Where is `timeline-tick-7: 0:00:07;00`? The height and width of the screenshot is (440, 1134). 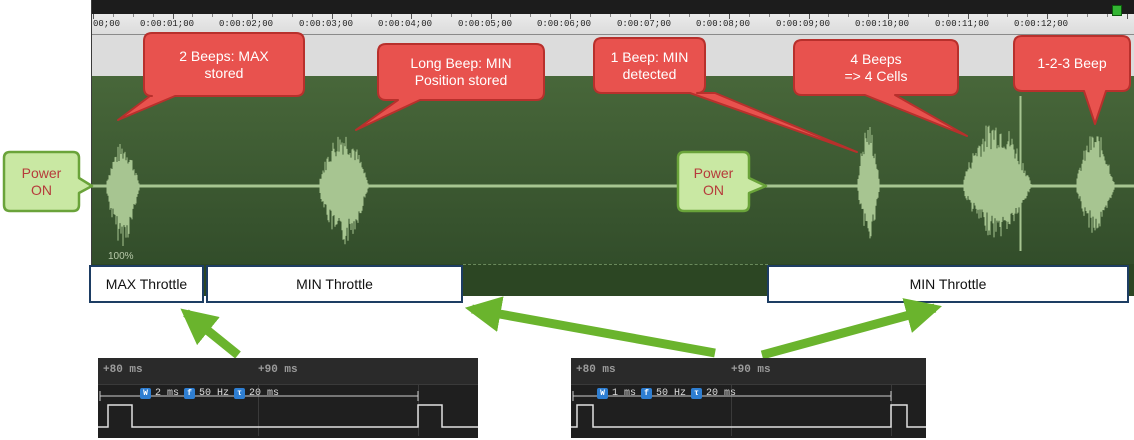
timeline-tick-7: 0:00:07;00 is located at coordinates (644, 24).